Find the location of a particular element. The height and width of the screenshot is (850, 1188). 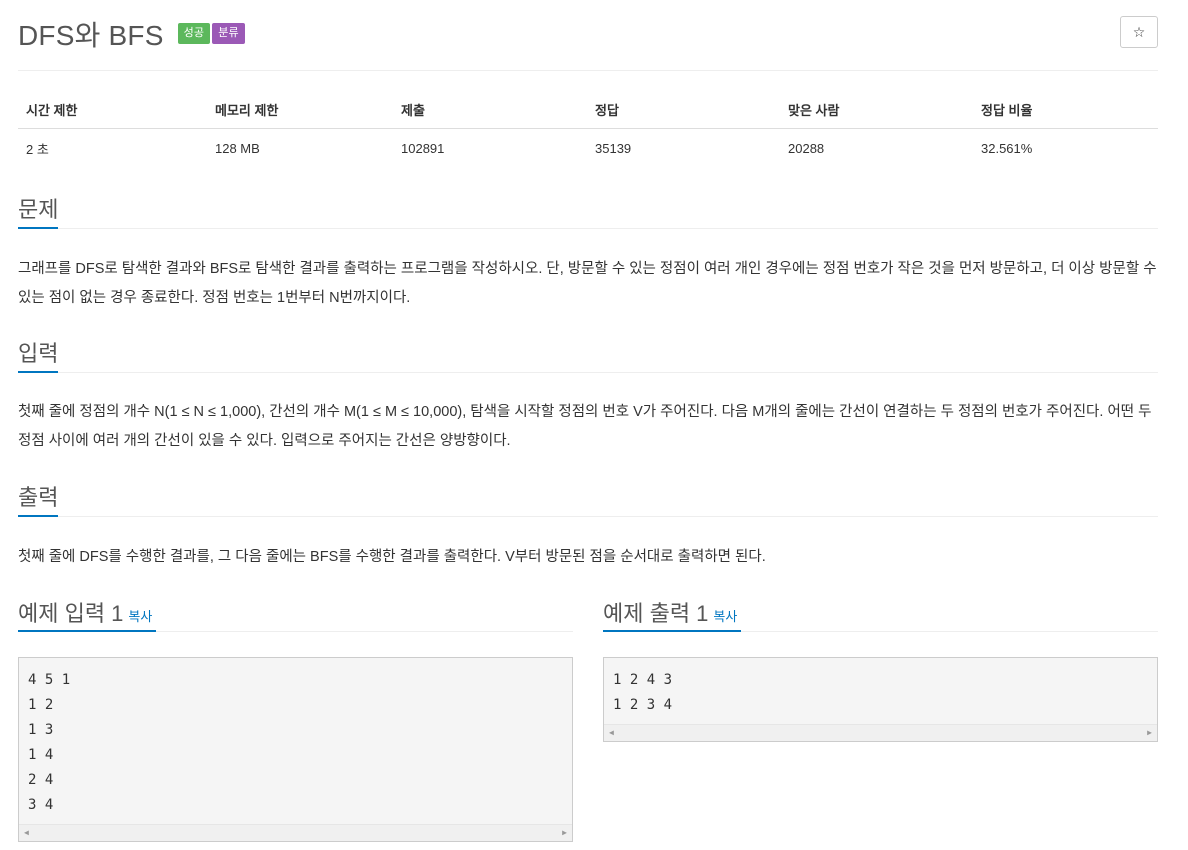

sample-output-title: 예제 출력 1 복사 is located at coordinates (670, 612).